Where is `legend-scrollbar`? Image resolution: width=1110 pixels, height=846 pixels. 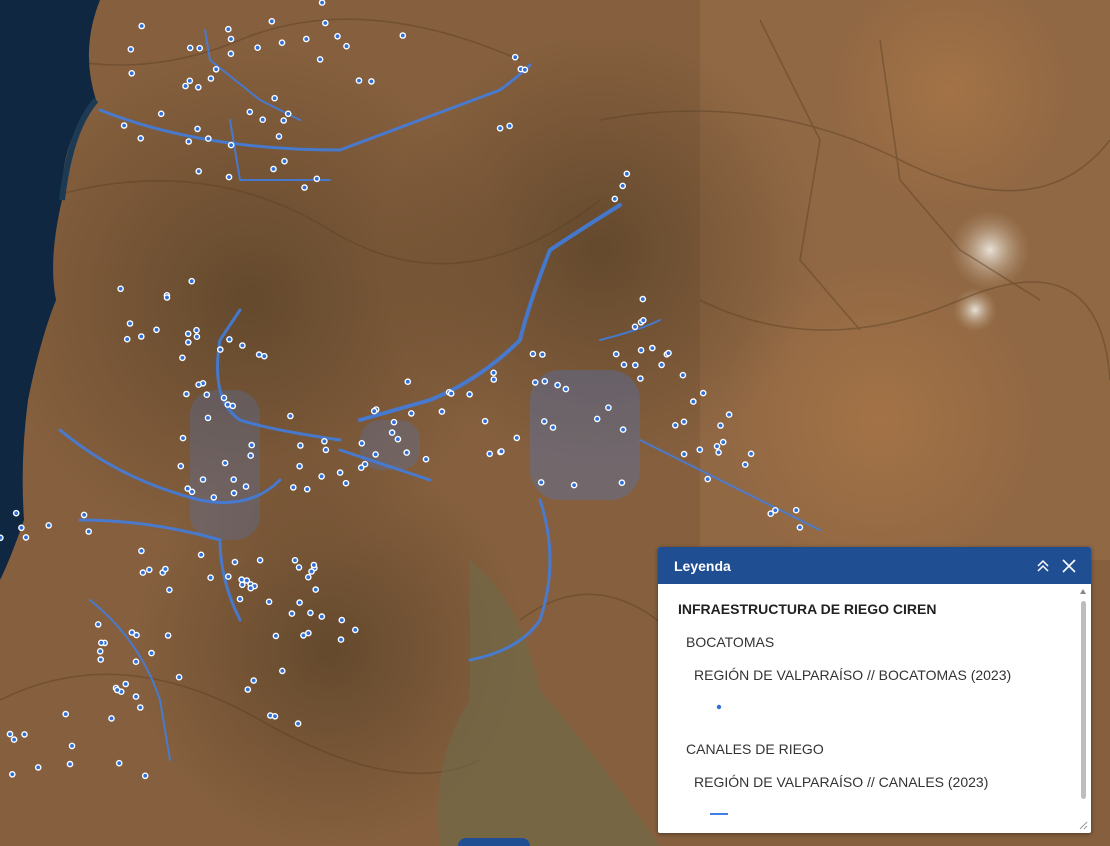
legend-scrollbar is located at coordinates (1083, 711).